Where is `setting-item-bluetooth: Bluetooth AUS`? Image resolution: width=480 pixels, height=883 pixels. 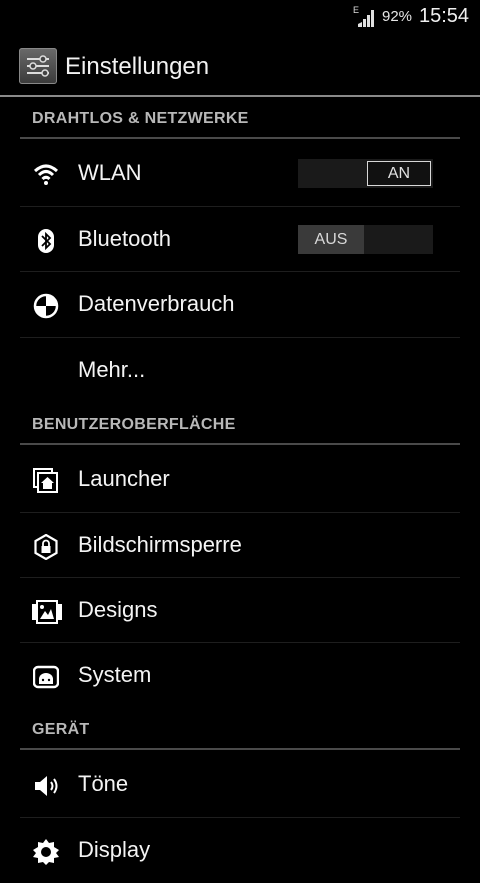 setting-item-bluetooth: Bluetooth AUS is located at coordinates (240, 239).